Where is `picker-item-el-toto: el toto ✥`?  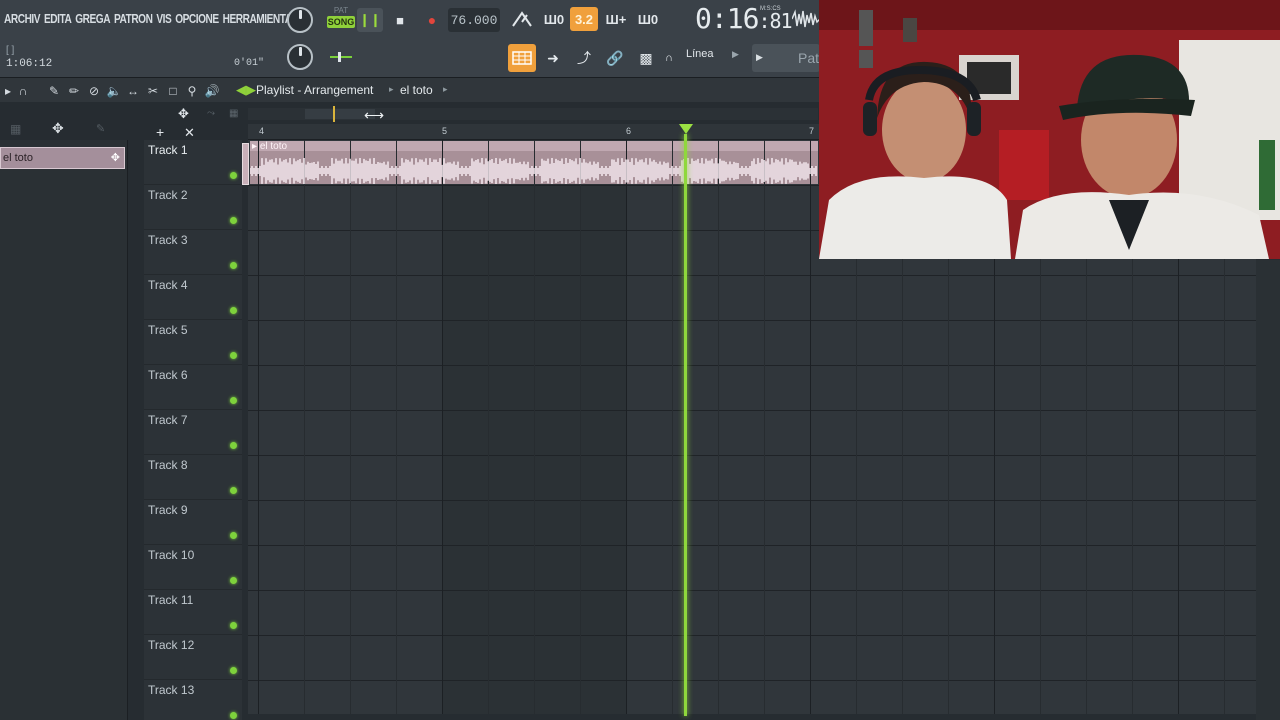 picker-item-el-toto: el toto ✥ is located at coordinates (62, 158).